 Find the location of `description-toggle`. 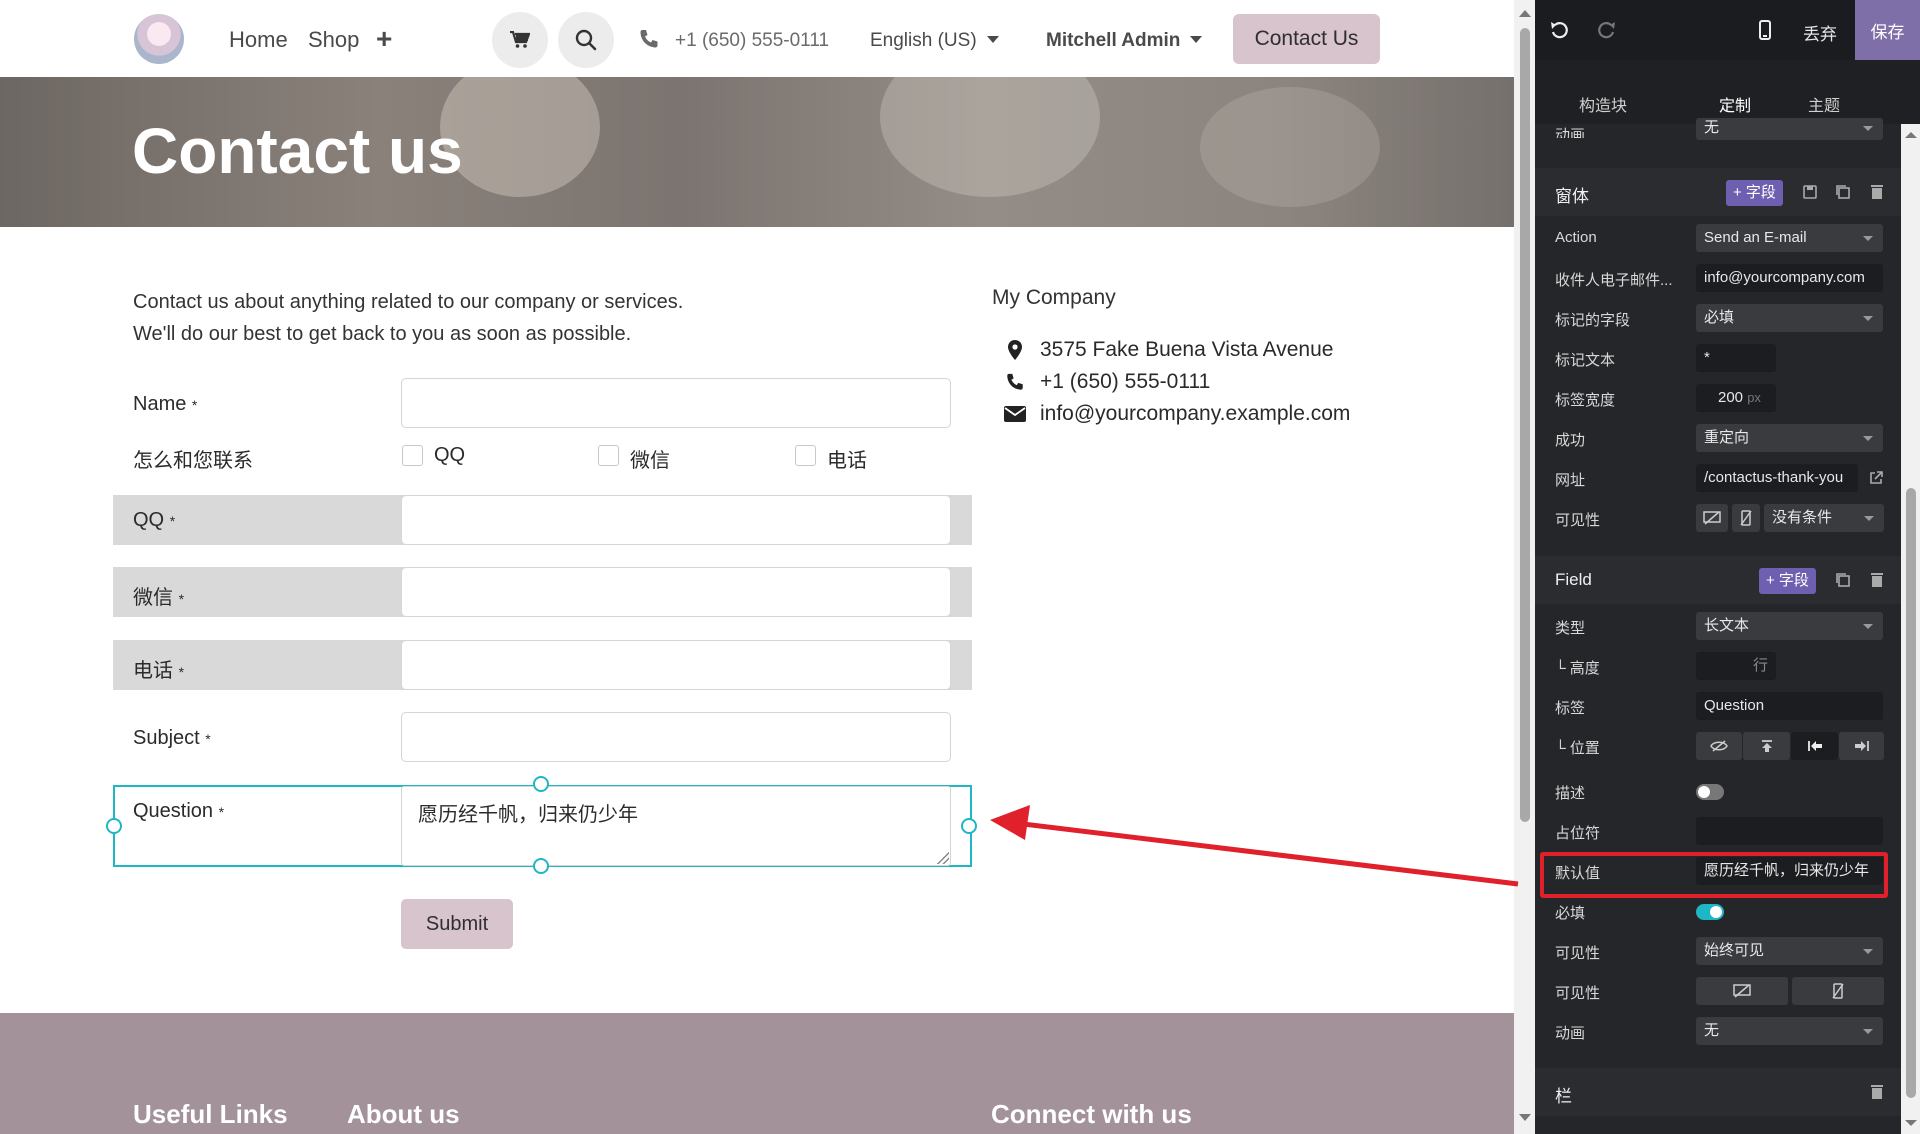

description-toggle is located at coordinates (1710, 792).